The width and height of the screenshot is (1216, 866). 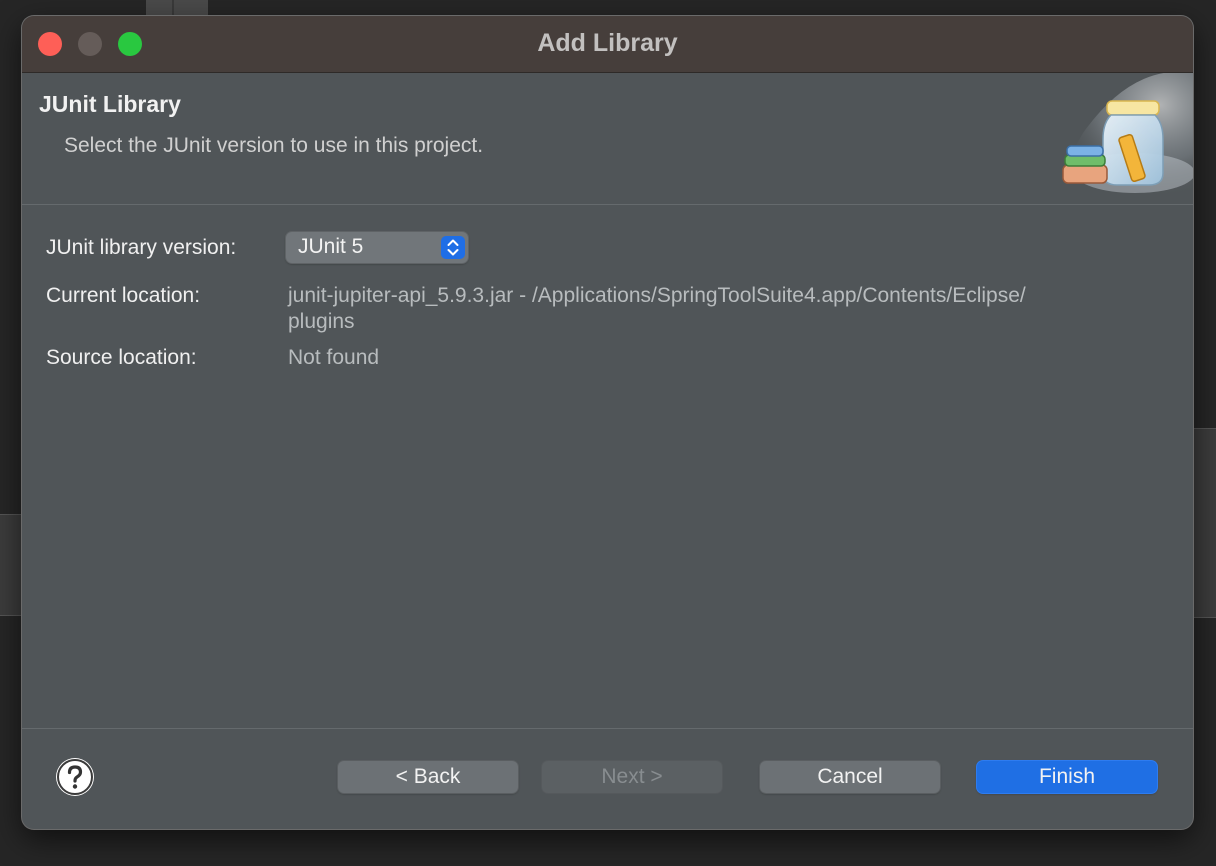 I want to click on junit-version-select: JUnit 5, so click(x=377, y=247).